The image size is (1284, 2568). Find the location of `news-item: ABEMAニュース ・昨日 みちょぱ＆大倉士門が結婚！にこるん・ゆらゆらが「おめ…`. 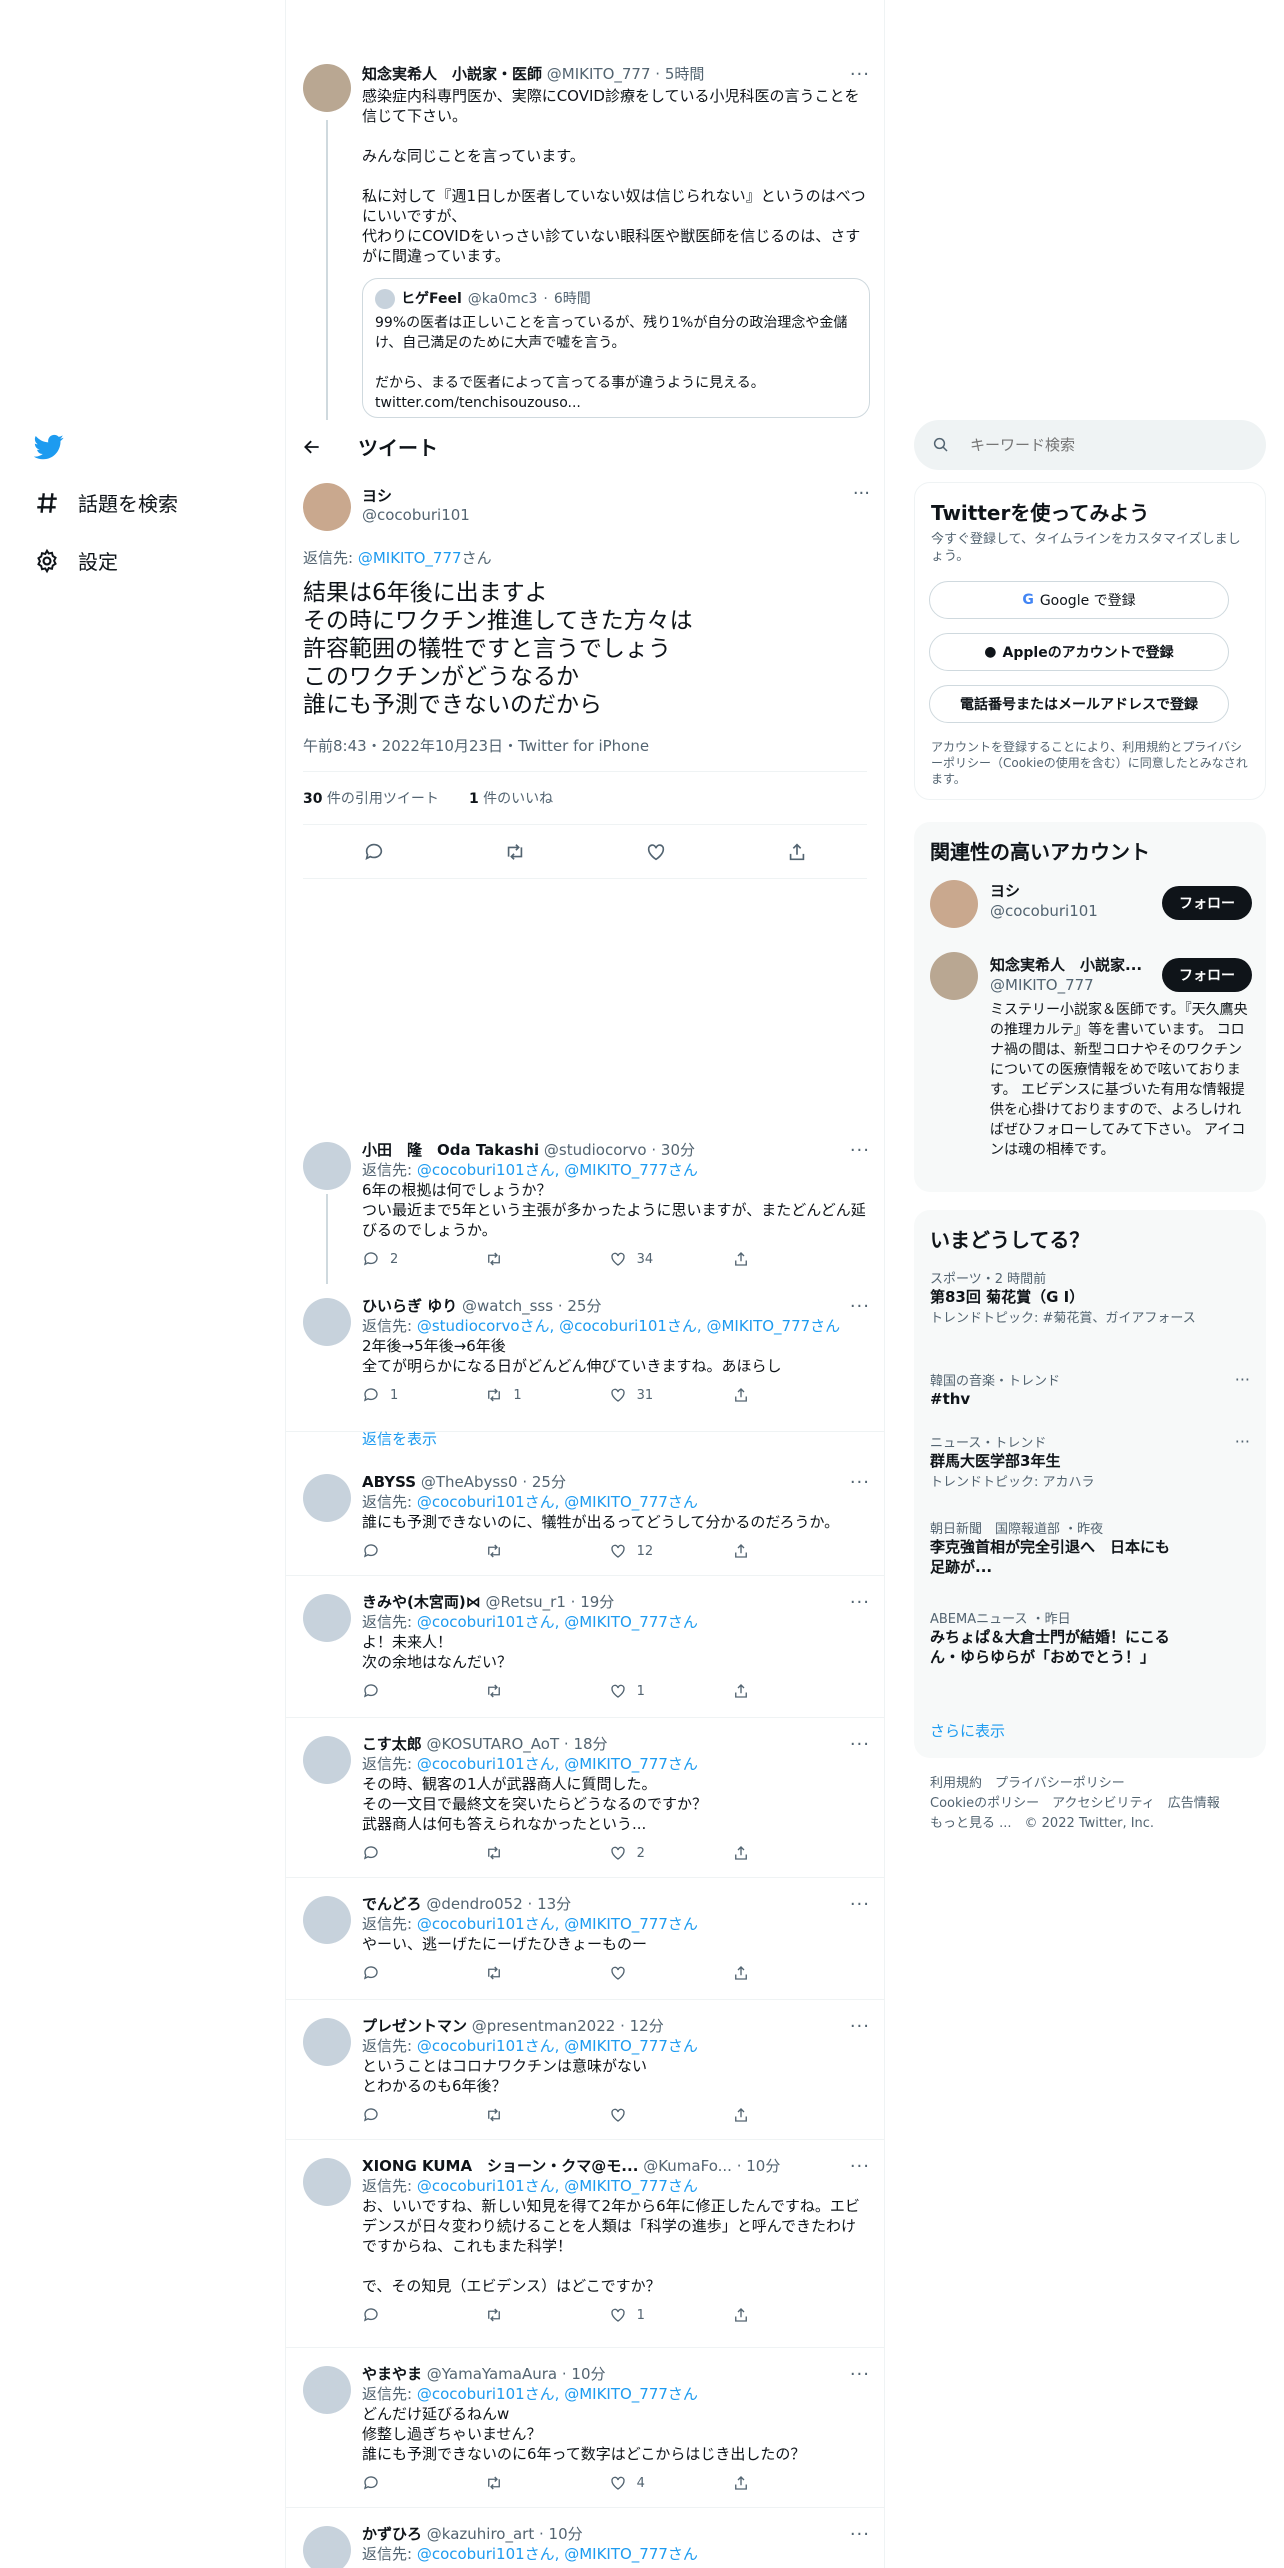

news-item: ABEMAニュース ・昨日 みちょぱ＆大倉士門が結婚！にこるん・ゆらゆらが「おめ… is located at coordinates (1090, 1637).